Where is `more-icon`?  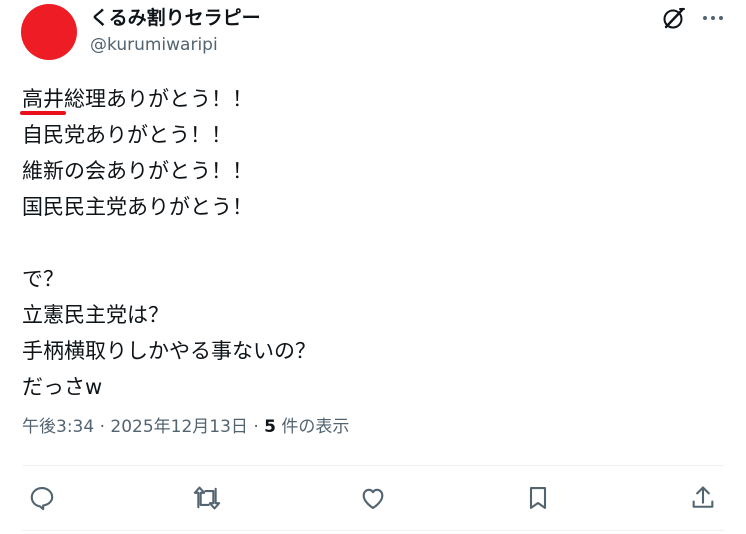 more-icon is located at coordinates (713, 18).